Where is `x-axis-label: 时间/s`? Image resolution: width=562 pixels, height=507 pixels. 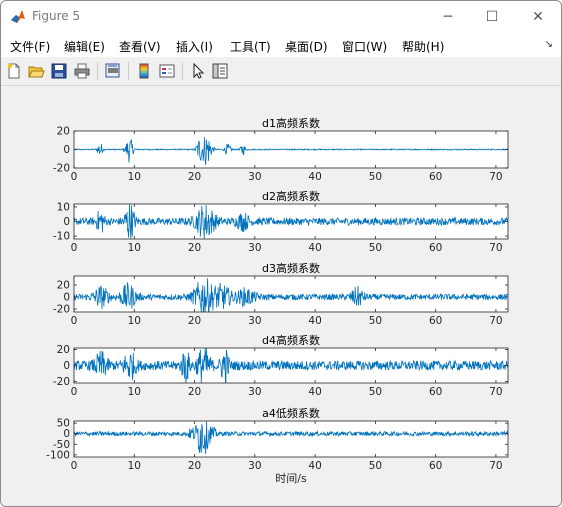
x-axis-label: 时间/s is located at coordinates (291, 478).